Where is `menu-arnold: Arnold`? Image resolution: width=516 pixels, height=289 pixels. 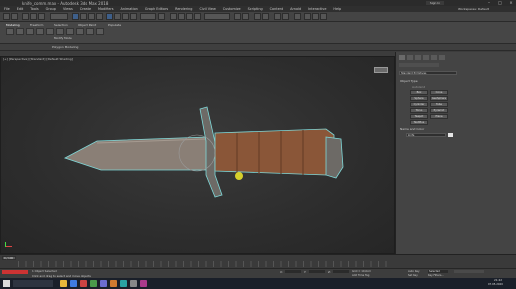 menu-arnold: Arnold is located at coordinates (295, 9).